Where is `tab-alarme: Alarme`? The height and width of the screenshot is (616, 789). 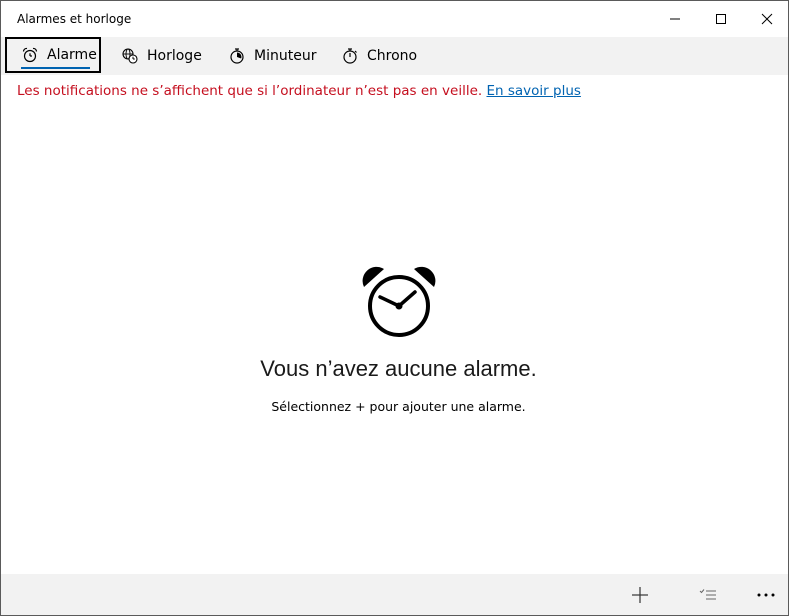 tab-alarme: Alarme is located at coordinates (53, 55).